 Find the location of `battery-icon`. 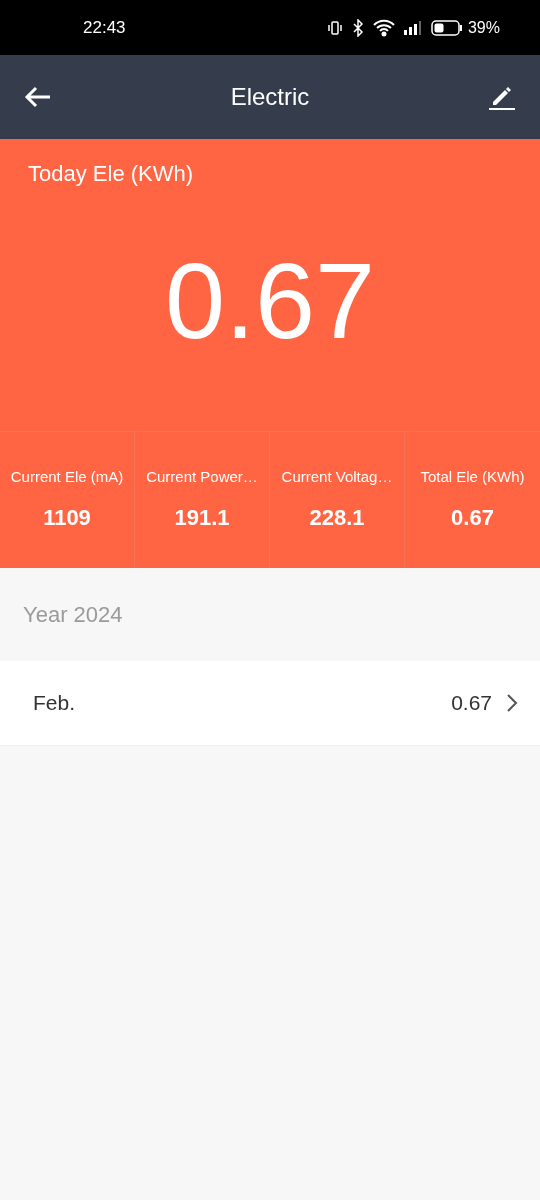

battery-icon is located at coordinates (446, 27).